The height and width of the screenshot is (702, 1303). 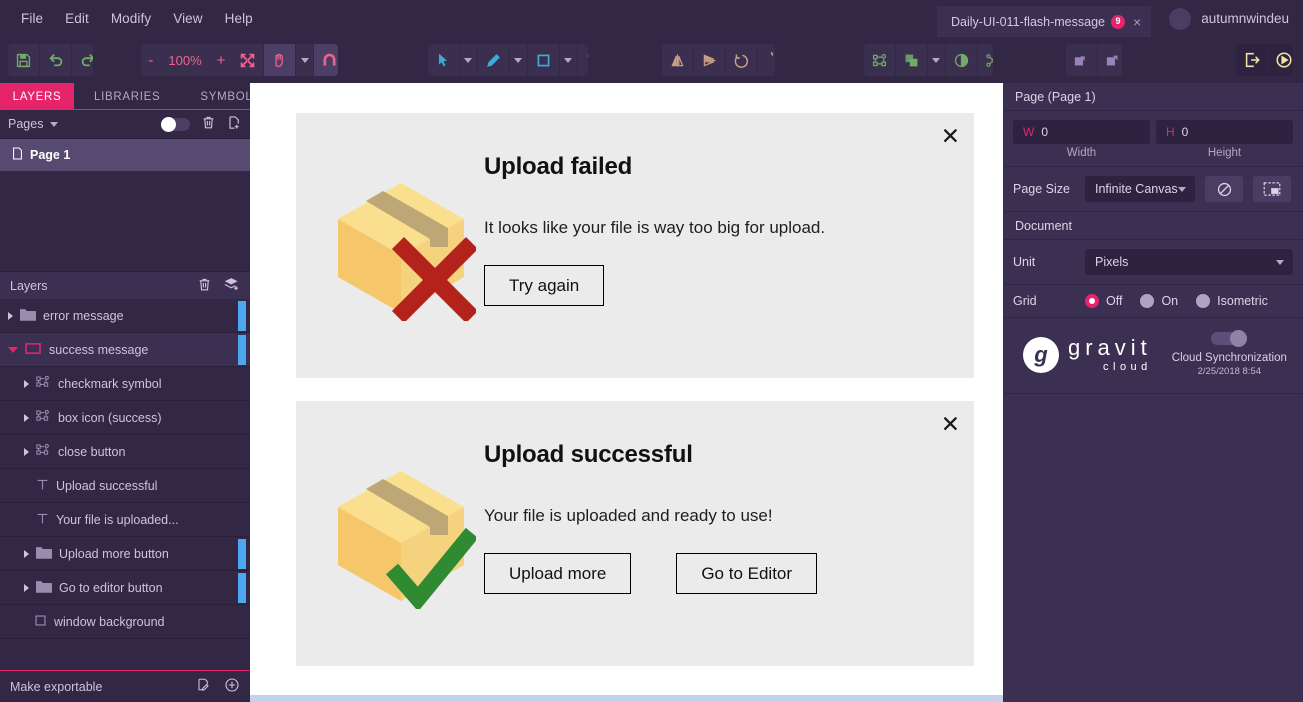 I want to click on folder-icon, so click(x=28, y=316).